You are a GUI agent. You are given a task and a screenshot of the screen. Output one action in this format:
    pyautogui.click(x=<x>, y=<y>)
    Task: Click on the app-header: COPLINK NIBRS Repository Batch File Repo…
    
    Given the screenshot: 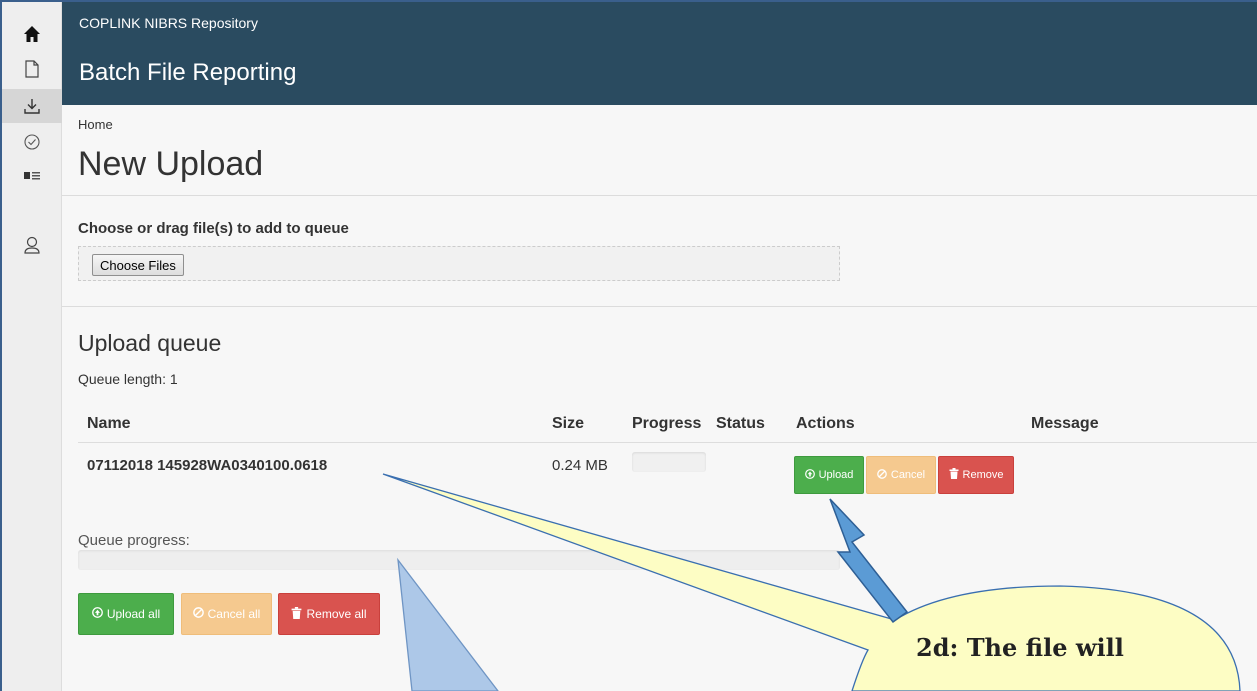 What is the action you would take?
    pyautogui.click(x=659, y=53)
    